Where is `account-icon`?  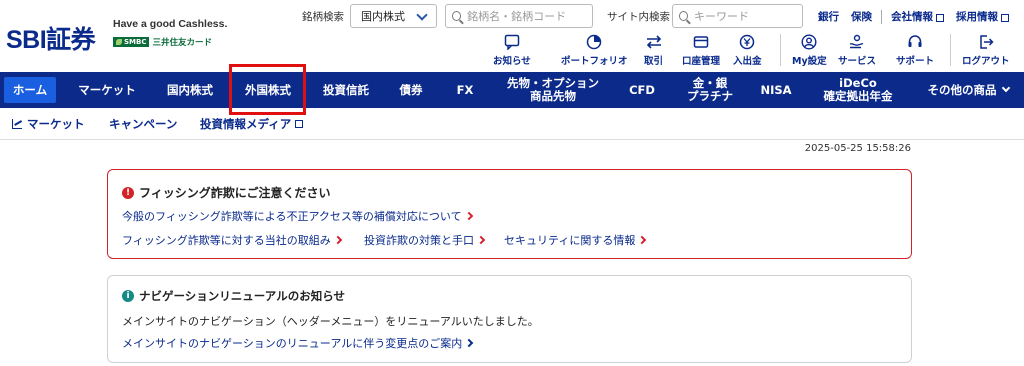
account-icon is located at coordinates (701, 42).